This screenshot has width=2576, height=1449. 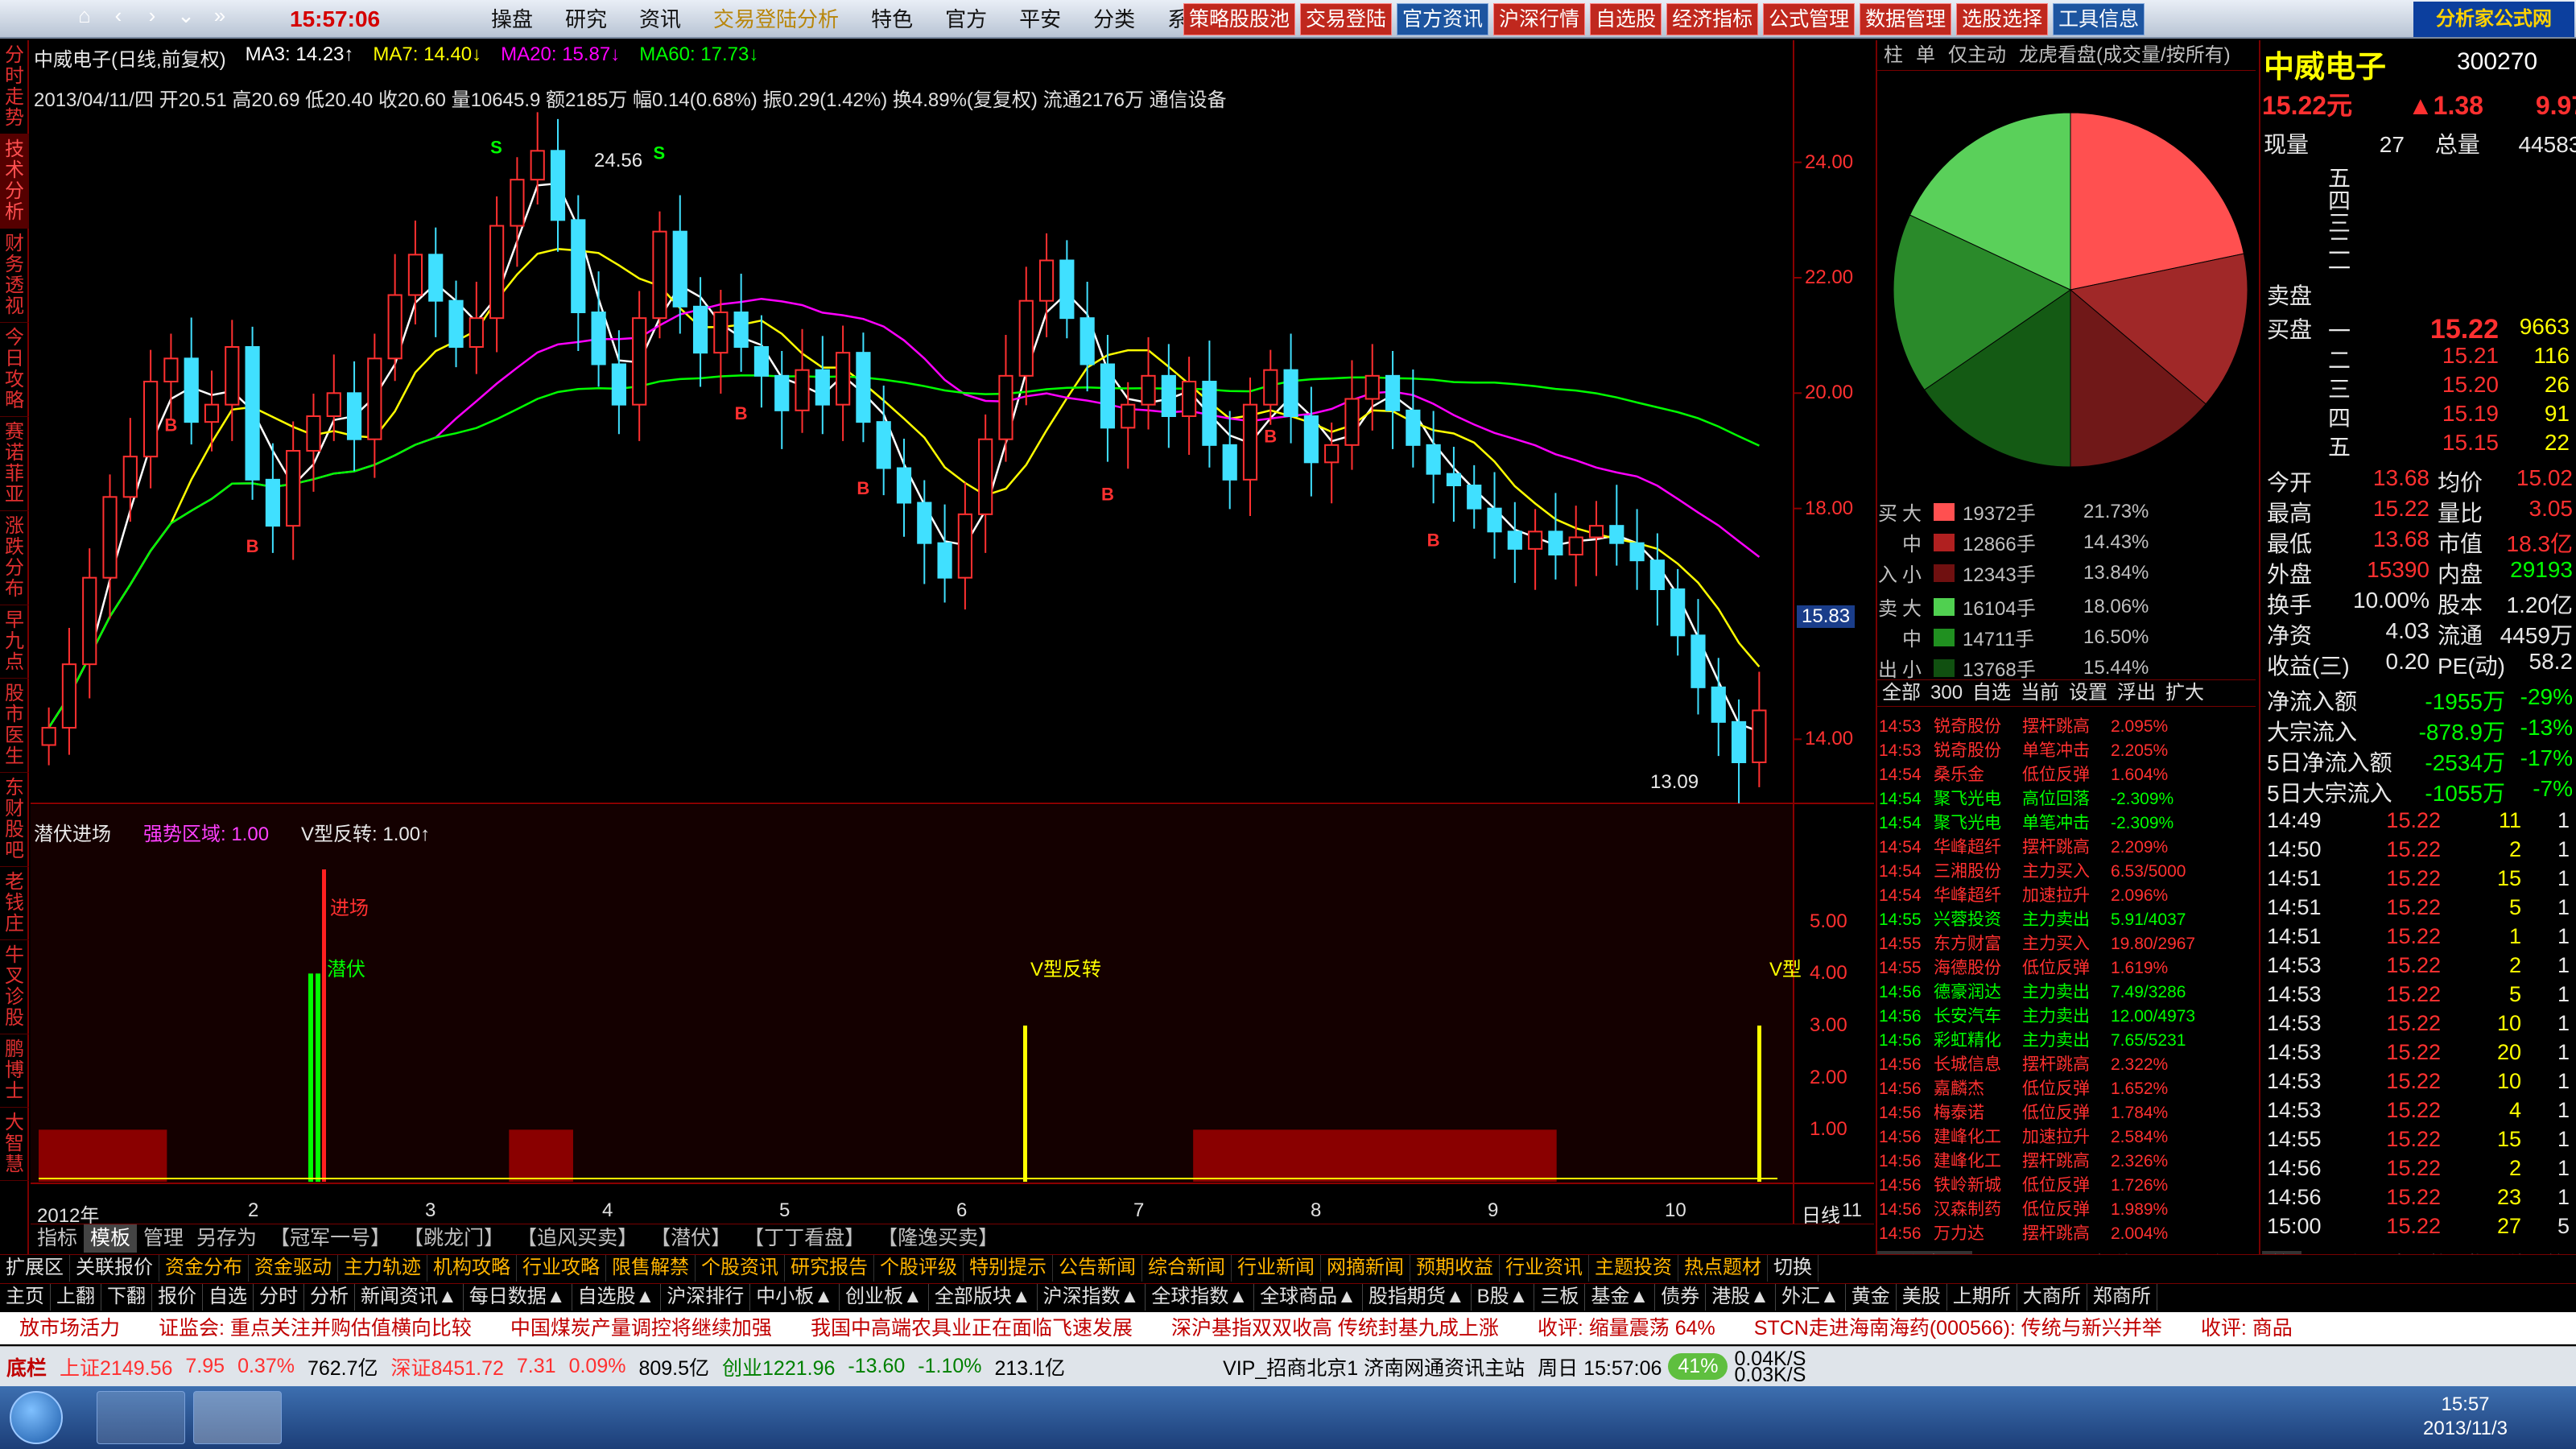 I want to click on func-tool-12: 创业板▲, so click(x=885, y=1297).